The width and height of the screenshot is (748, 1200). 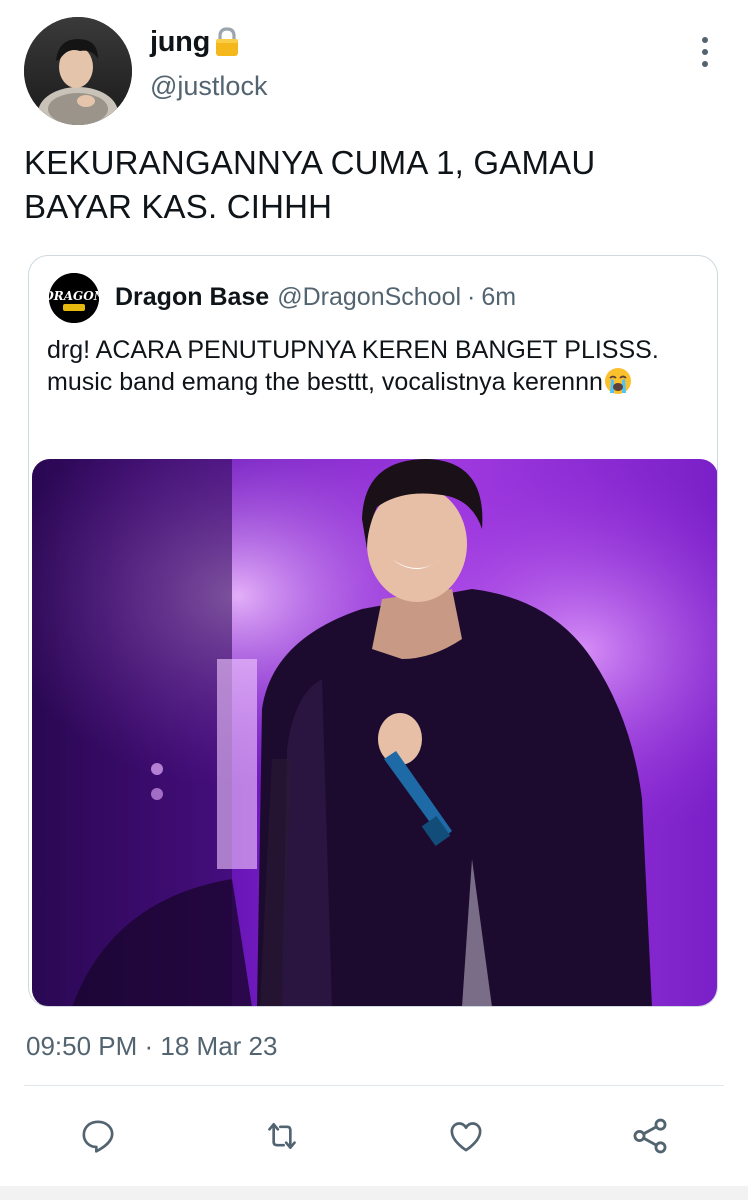 I want to click on quoted-author-avatar: DRAGON, so click(x=74, y=298).